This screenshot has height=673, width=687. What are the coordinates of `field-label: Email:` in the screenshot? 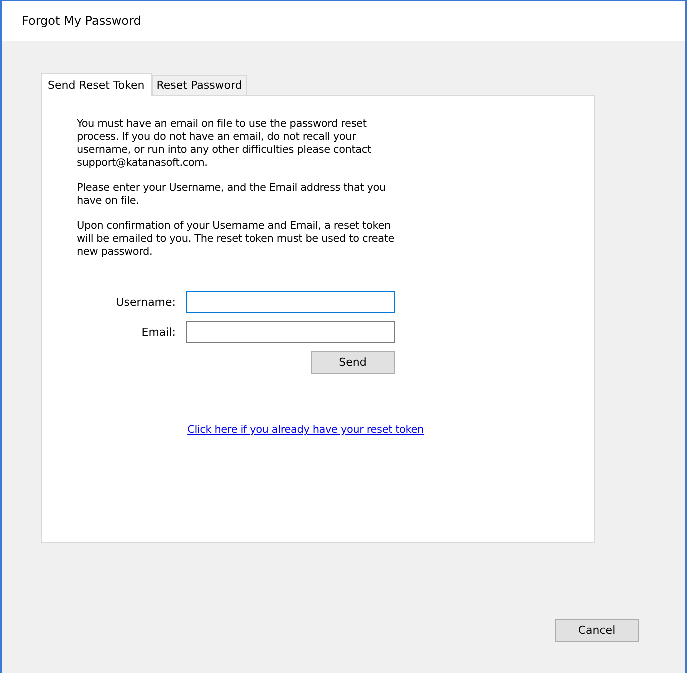 It's located at (158, 332).